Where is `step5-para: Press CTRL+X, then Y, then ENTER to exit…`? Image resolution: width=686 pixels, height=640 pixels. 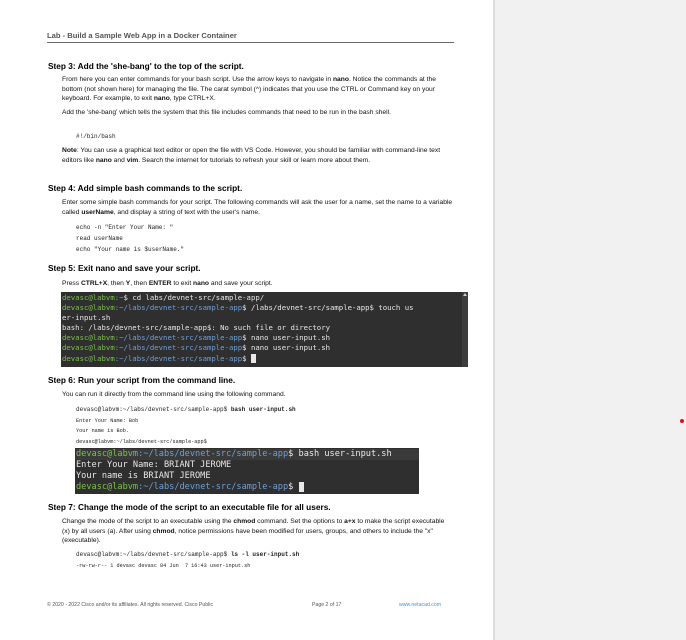 step5-para: Press CTRL+X, then Y, then ENTER to exit… is located at coordinates (167, 283).